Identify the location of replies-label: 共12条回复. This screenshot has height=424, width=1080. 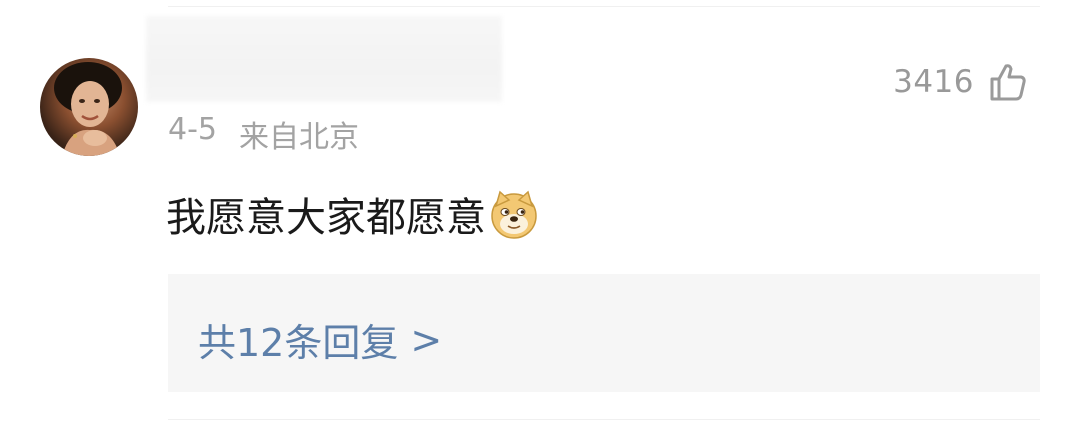
(298, 343).